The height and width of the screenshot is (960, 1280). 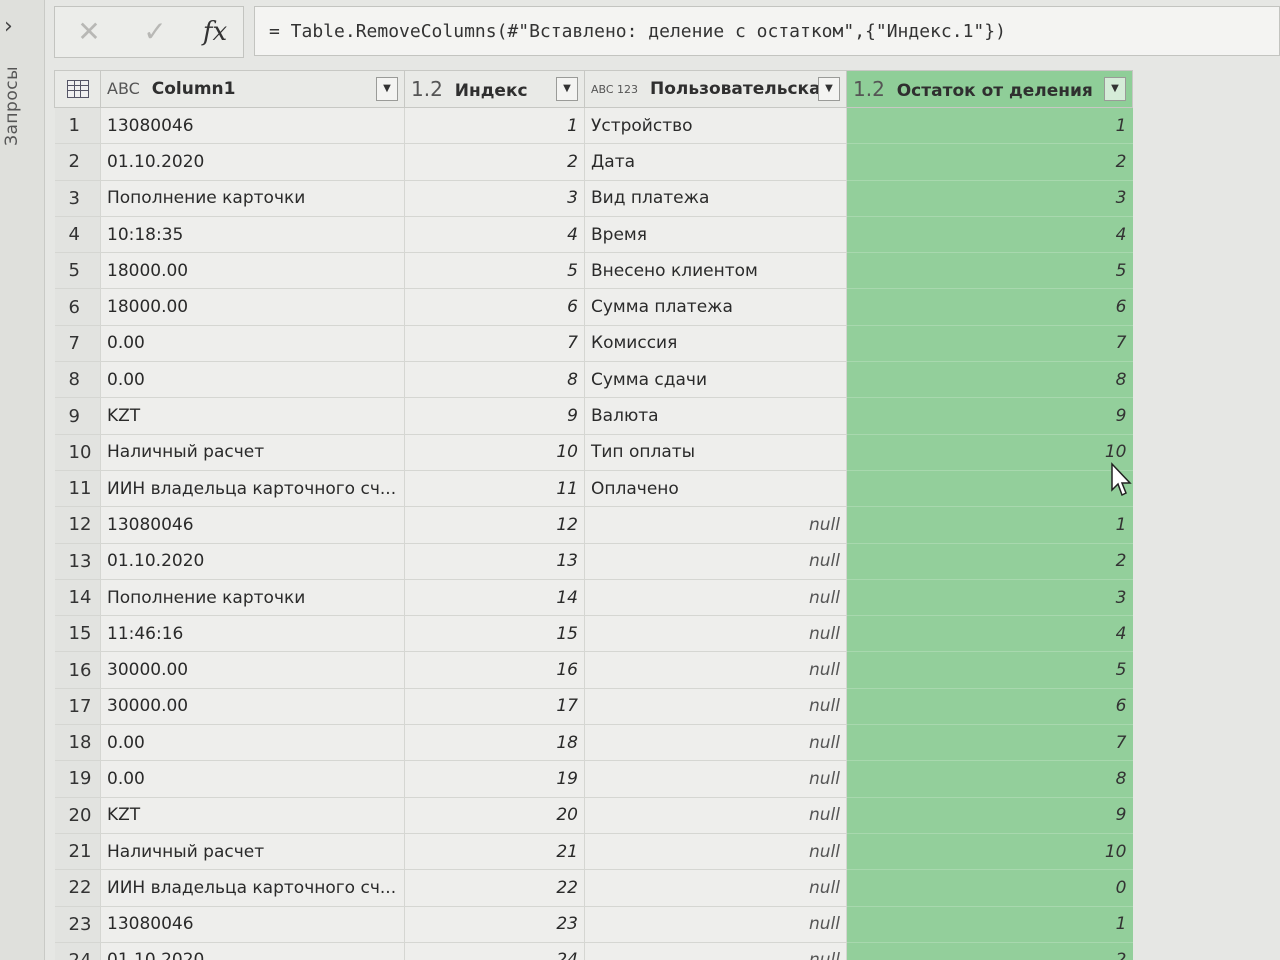 What do you see at coordinates (252, 452) in the screenshot?
I see `cell-column1: Наличный расчет` at bounding box center [252, 452].